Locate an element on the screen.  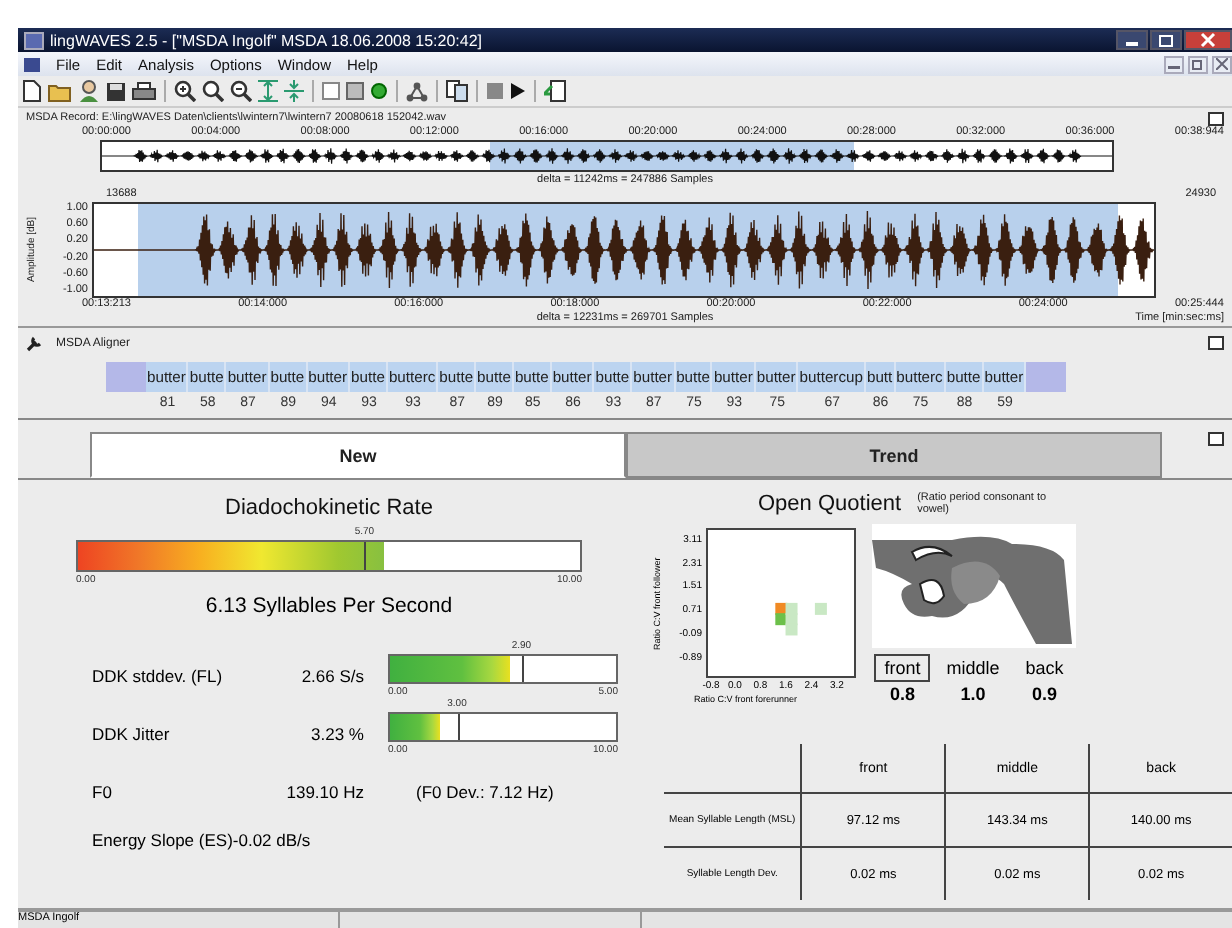
section-title: Open Quotient is located at coordinates (830, 504).